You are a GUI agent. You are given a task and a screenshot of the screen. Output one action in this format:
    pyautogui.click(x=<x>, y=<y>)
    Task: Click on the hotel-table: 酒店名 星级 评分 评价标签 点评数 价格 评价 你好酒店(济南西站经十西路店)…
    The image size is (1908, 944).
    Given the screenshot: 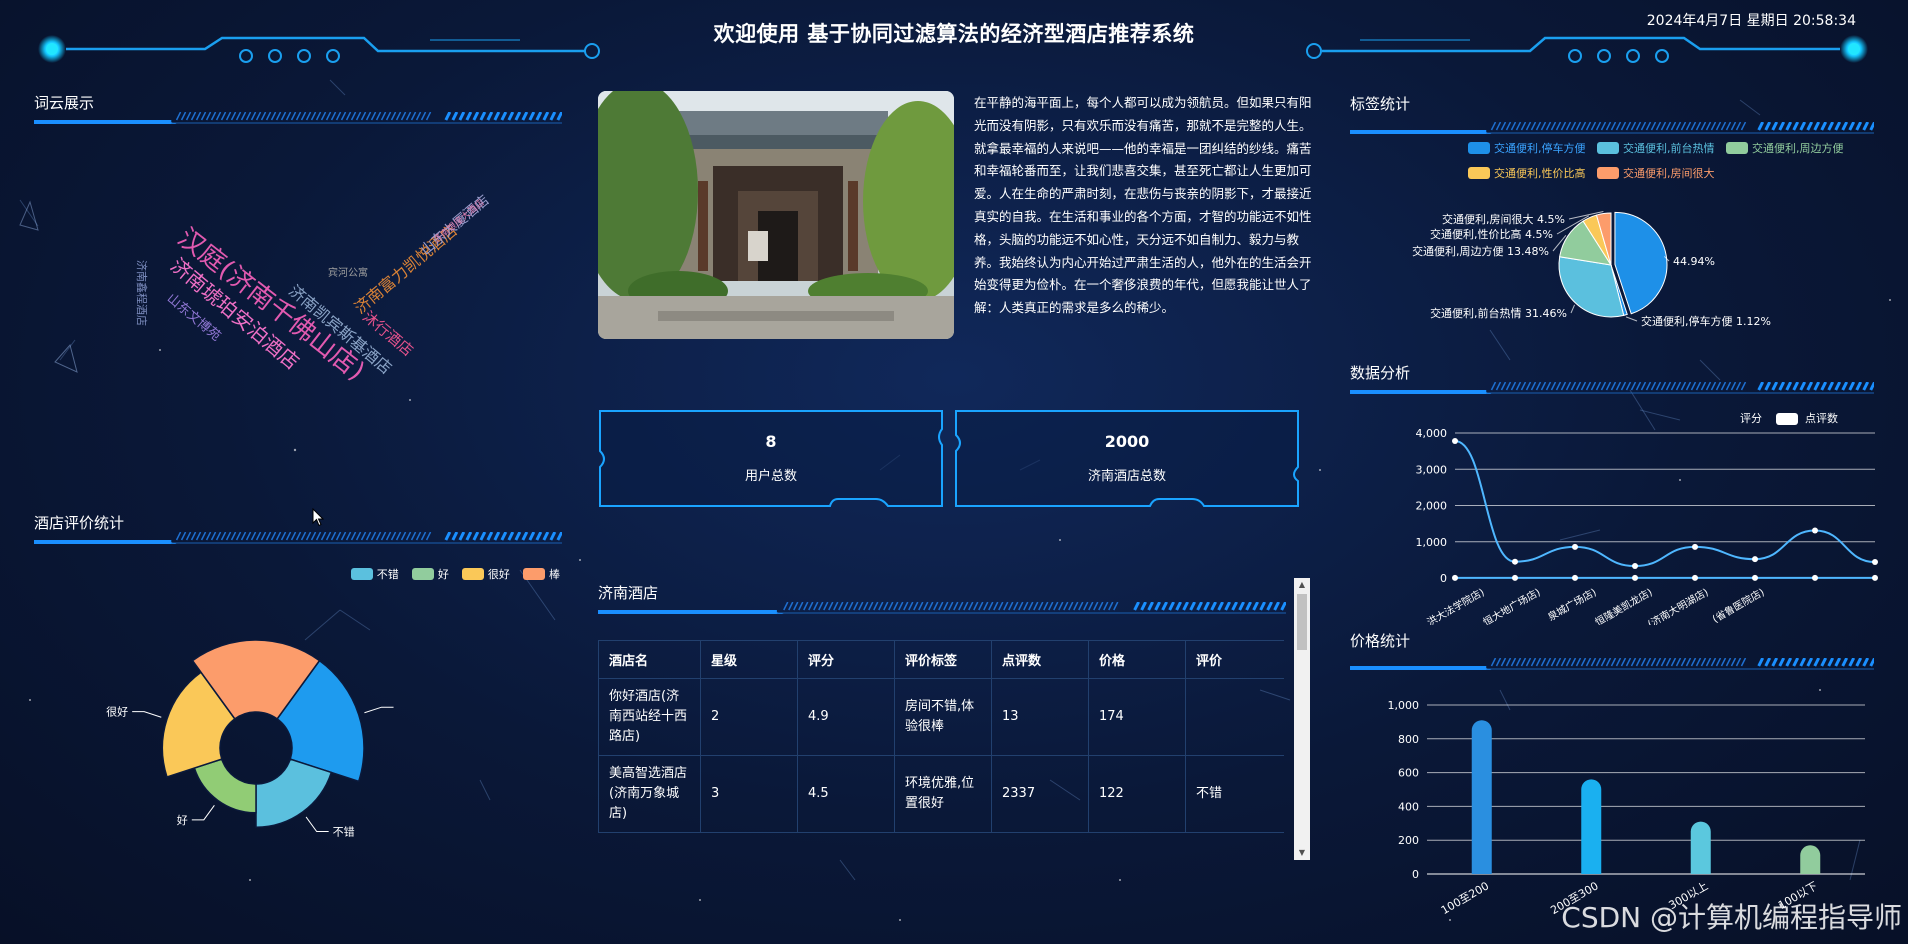 What is the action you would take?
    pyautogui.click(x=941, y=736)
    